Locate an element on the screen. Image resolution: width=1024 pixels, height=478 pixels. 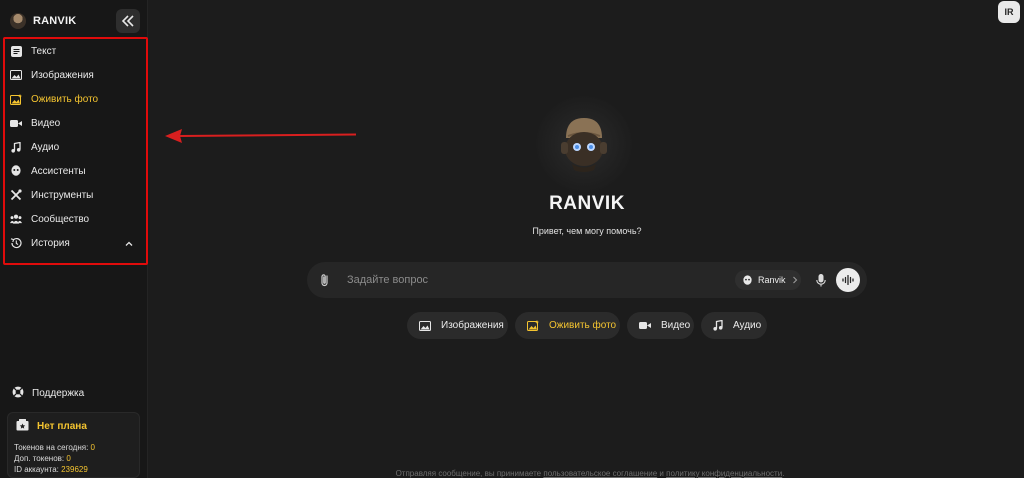
sidebar-item-label: Сообщество is located at coordinates (60, 219).